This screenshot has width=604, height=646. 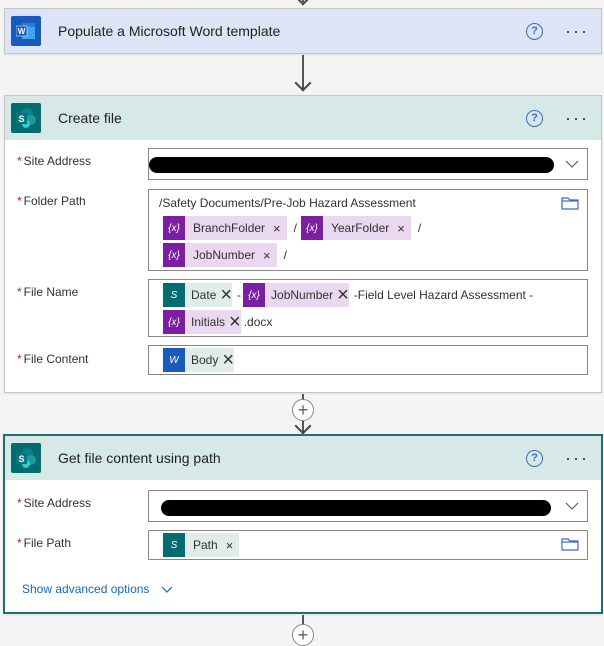 I want to click on token-branchfolder: {x} BranchFolder ×, so click(x=225, y=228).